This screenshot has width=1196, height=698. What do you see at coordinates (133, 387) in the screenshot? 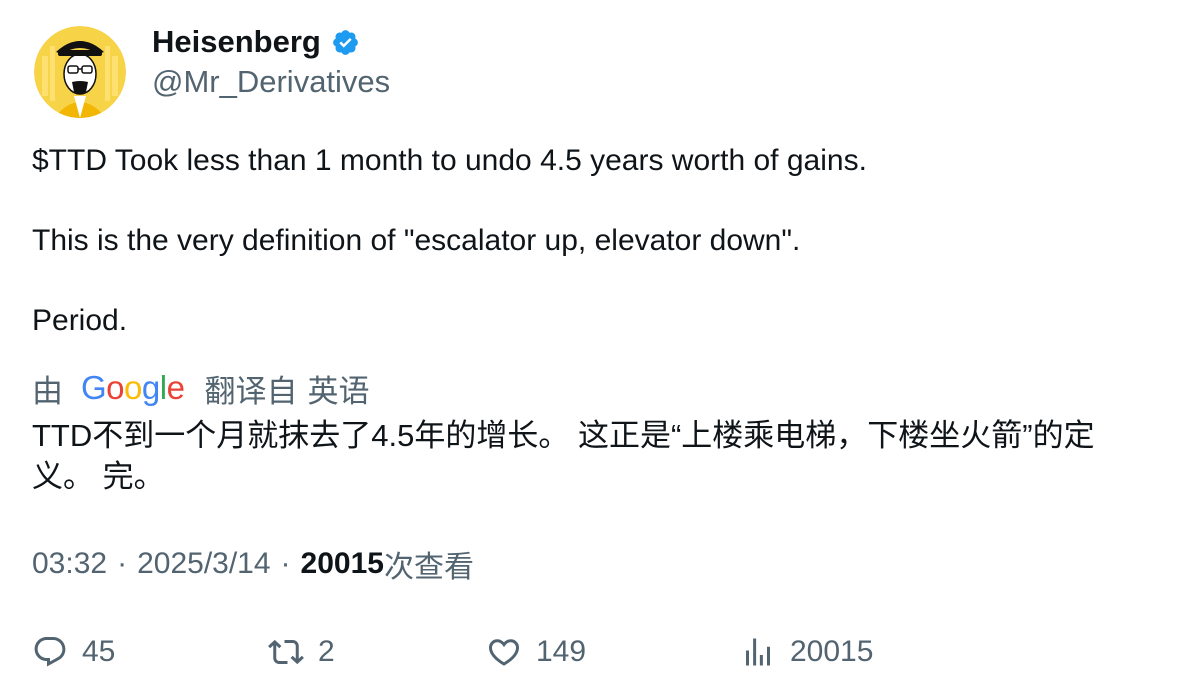
I see `google-logo: Google` at bounding box center [133, 387].